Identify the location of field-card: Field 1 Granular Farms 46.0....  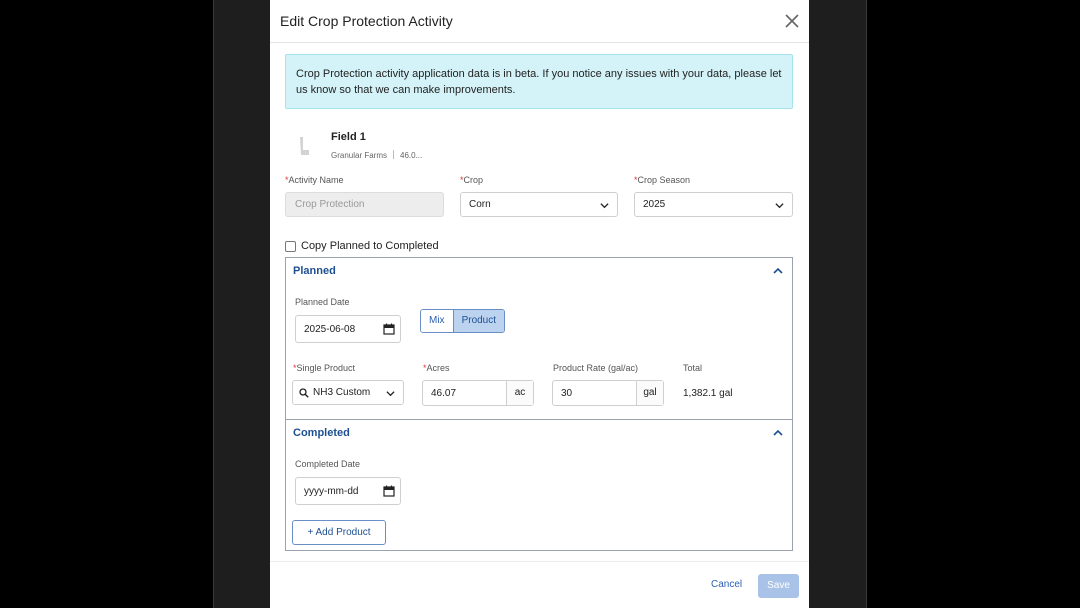
(435, 147).